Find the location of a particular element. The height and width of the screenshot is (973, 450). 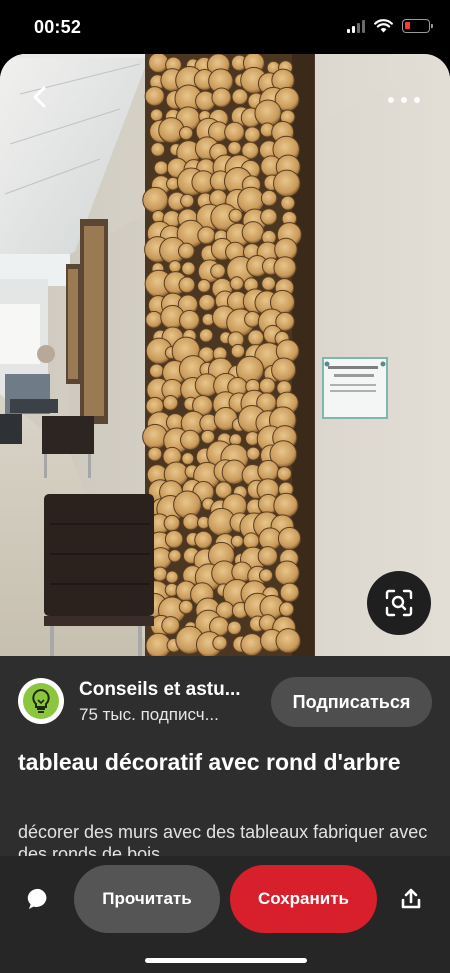

comment-bubble-icon is located at coordinates (37, 898).